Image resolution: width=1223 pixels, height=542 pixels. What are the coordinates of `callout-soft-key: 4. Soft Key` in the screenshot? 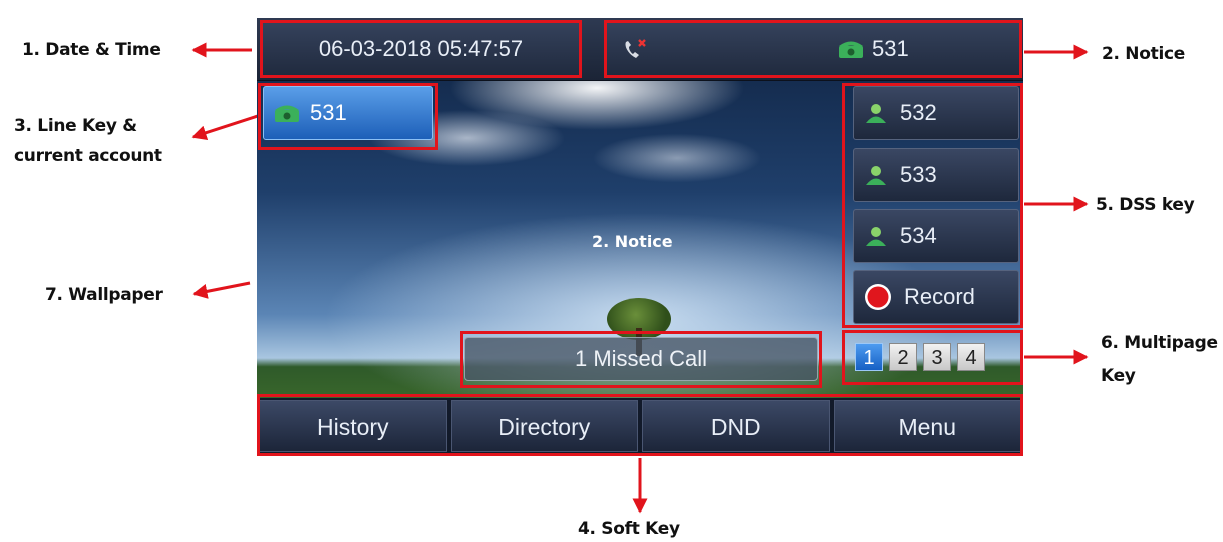 It's located at (629, 529).